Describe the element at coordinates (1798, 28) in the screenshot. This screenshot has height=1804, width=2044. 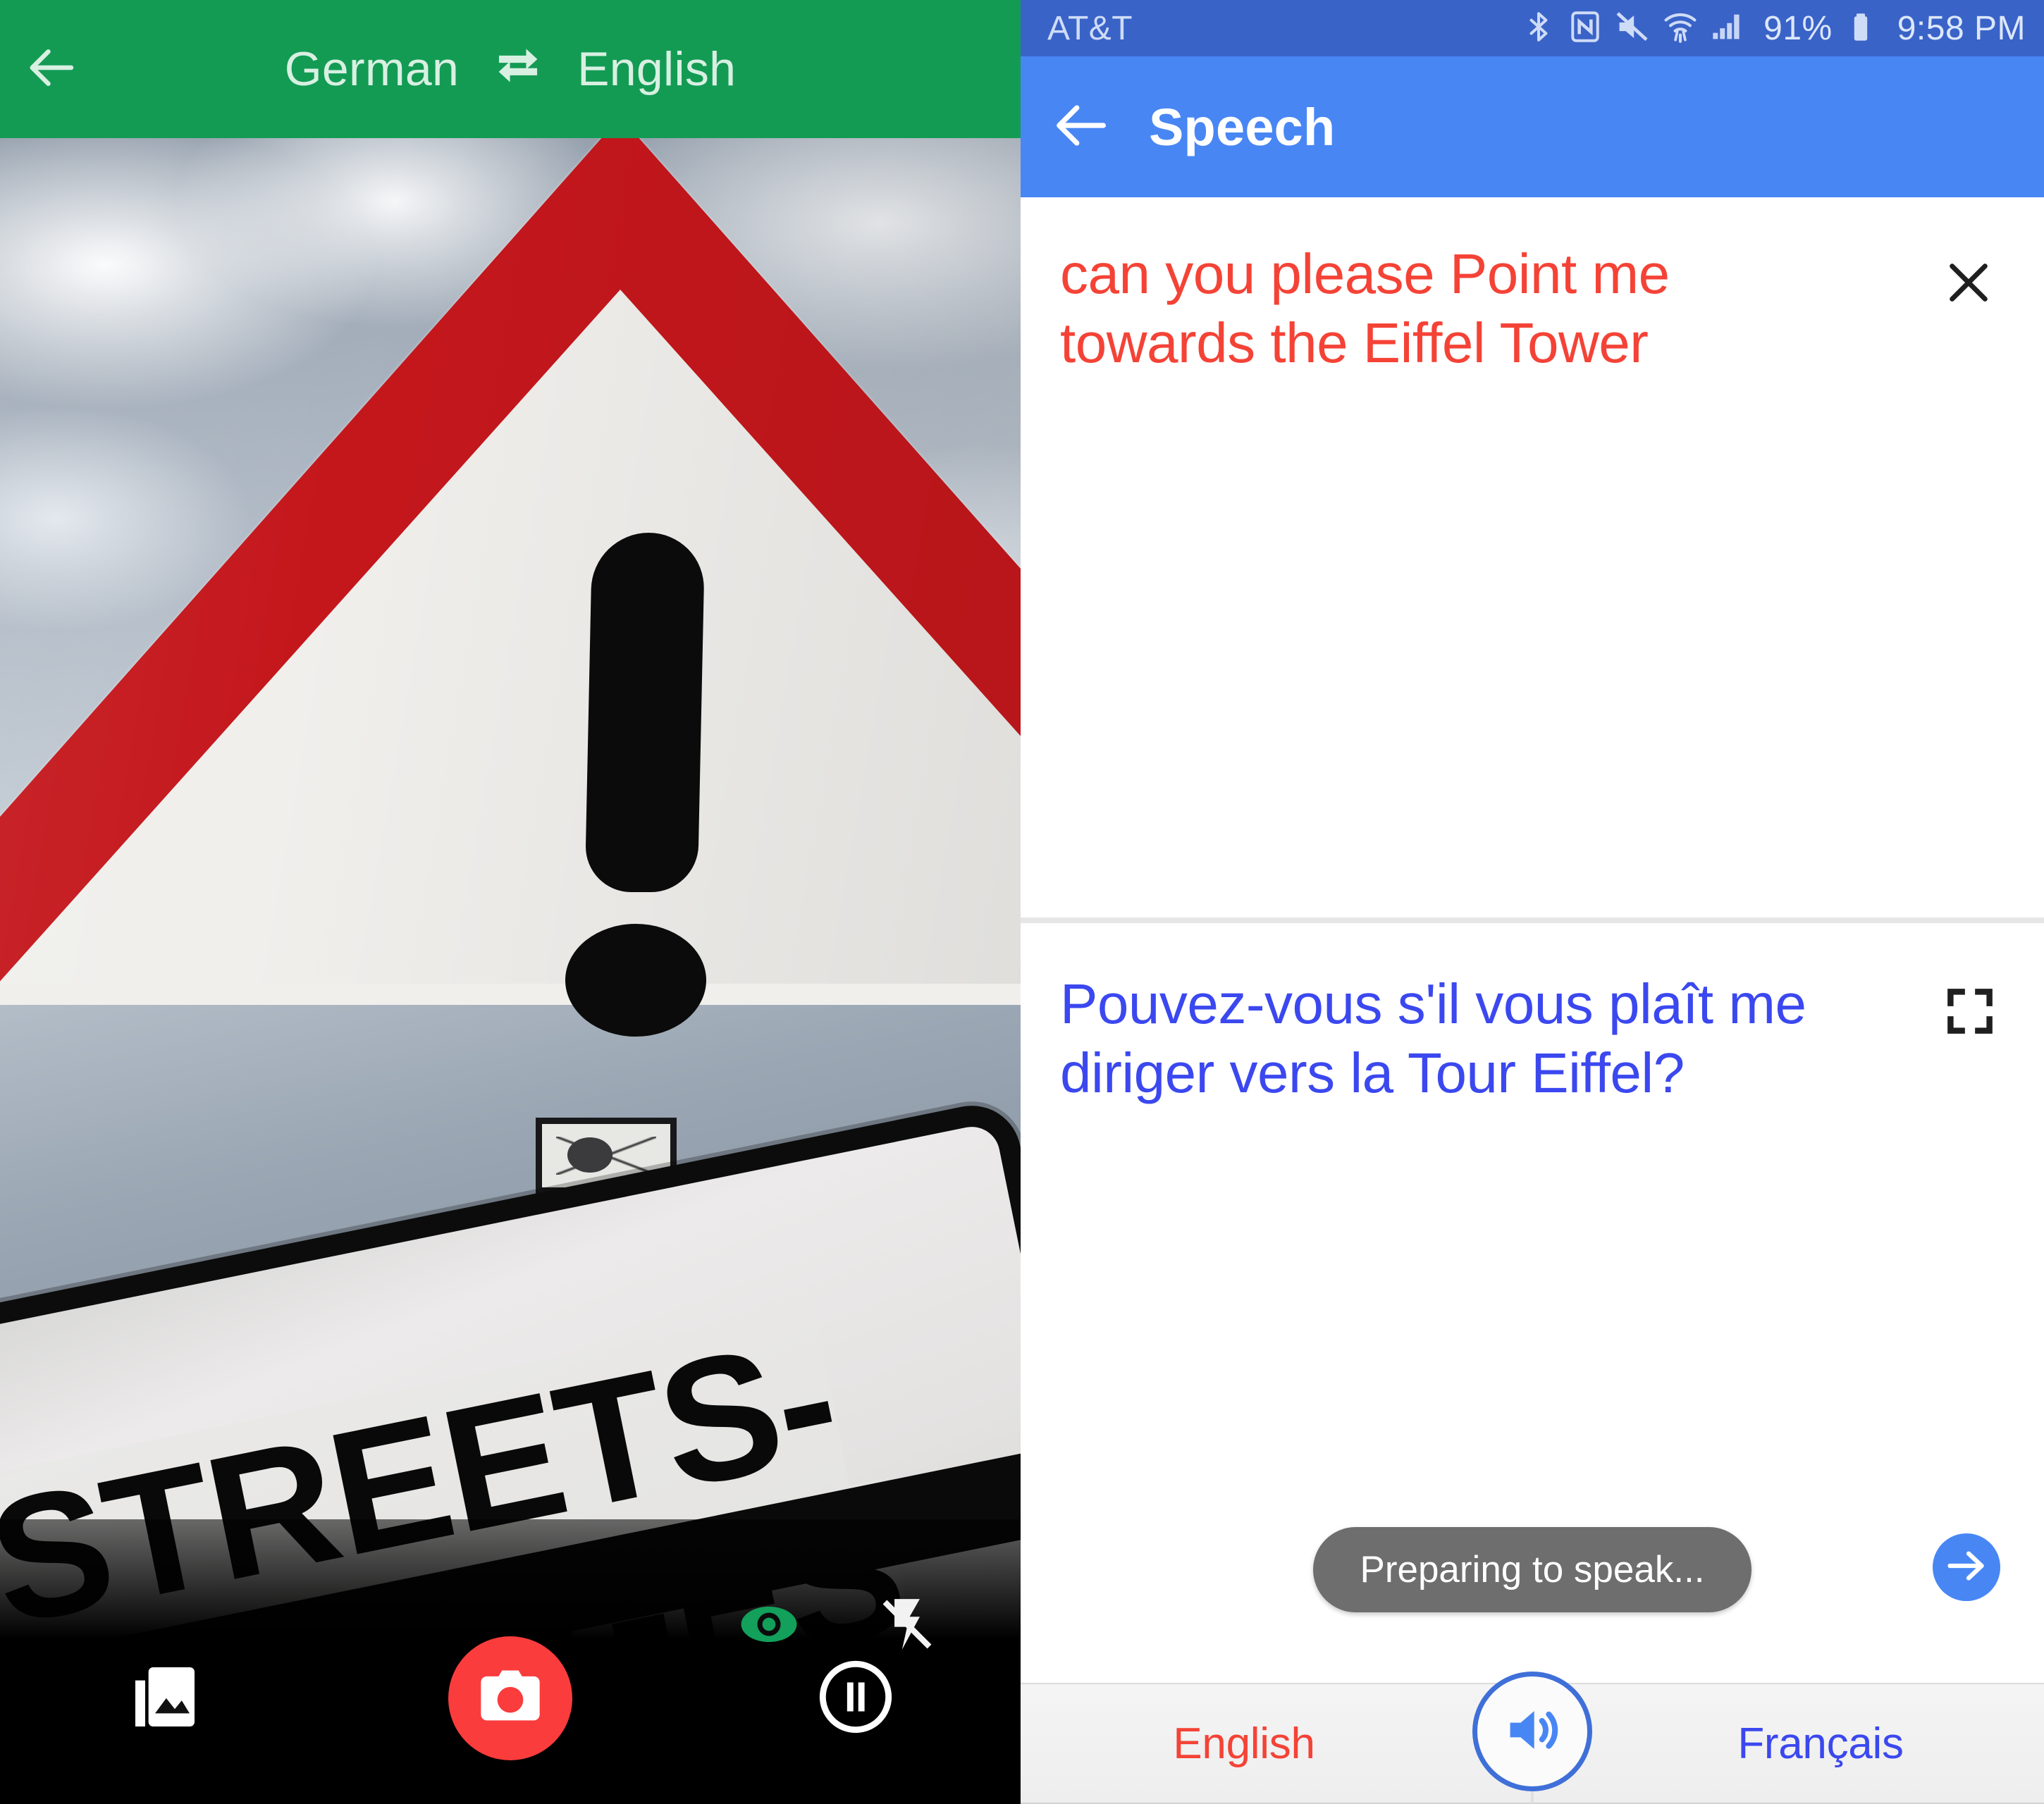
I see `battery-percentage: 91%` at that location.